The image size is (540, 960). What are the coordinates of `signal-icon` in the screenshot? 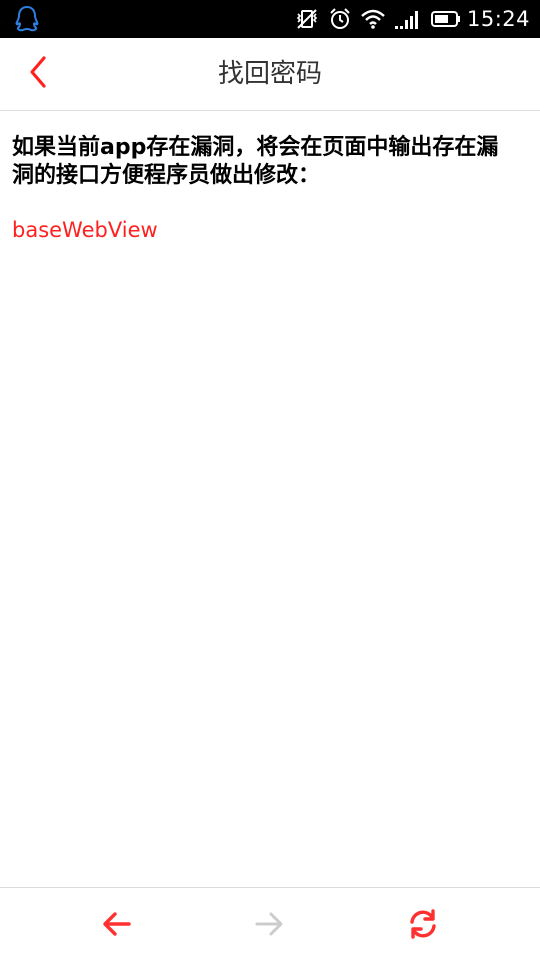 It's located at (407, 19).